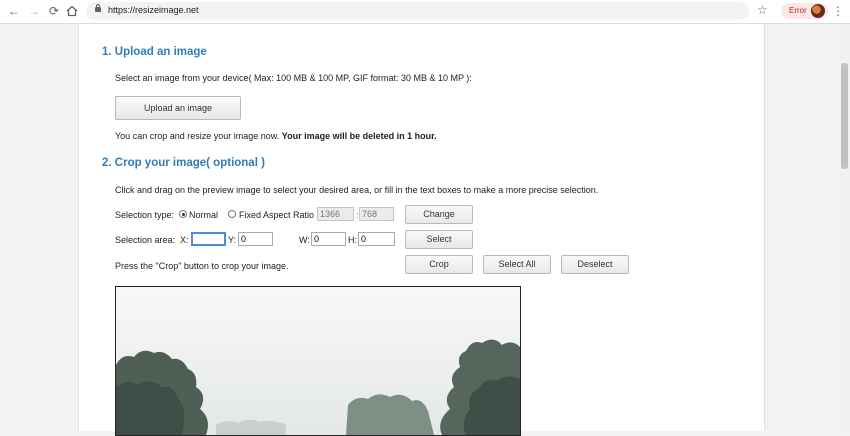 The image size is (850, 436). I want to click on bookmark-star-icon: ☆, so click(762, 10).